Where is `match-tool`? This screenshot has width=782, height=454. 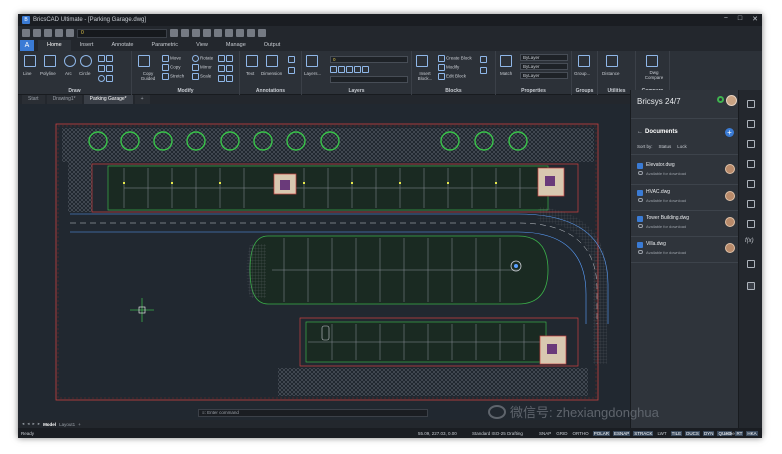
match-tool is located at coordinates (506, 61).